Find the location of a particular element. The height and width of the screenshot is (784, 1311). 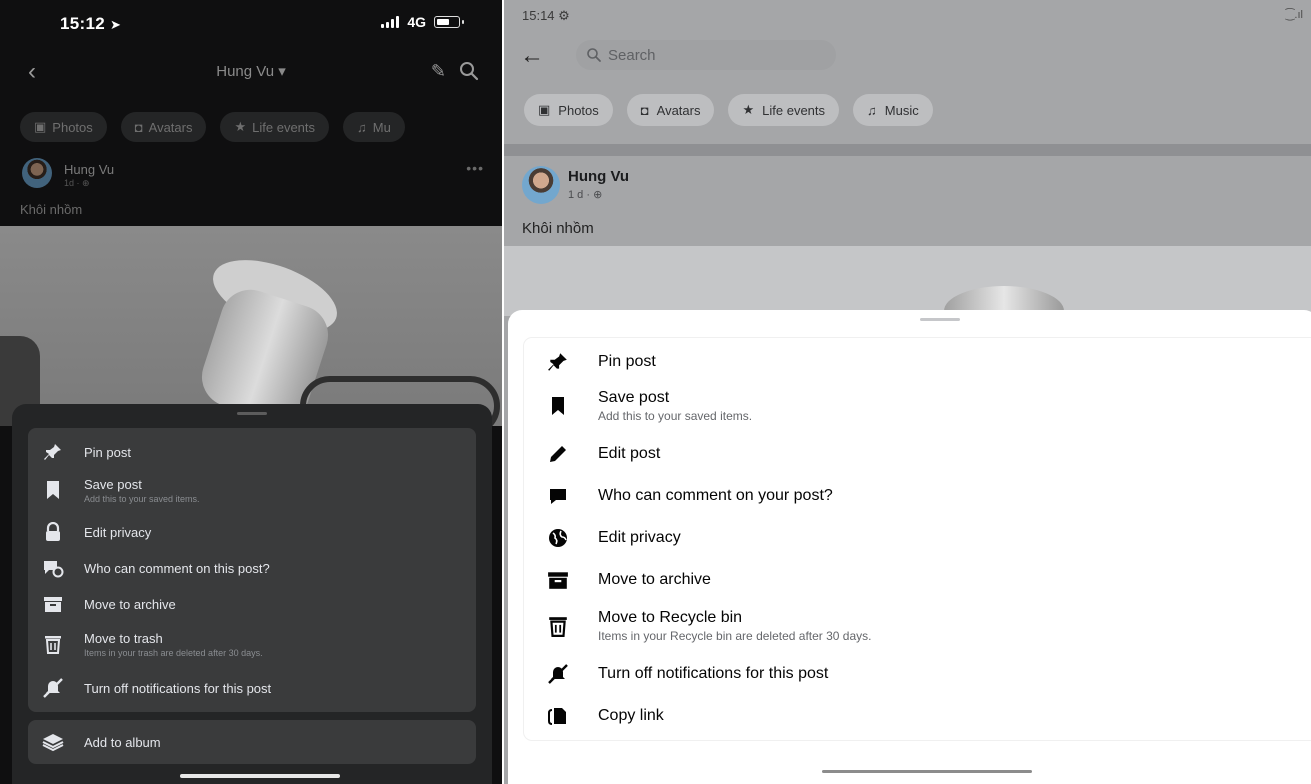

menu-item-who-can-comment: Who can comment on your post? is located at coordinates (914, 496).